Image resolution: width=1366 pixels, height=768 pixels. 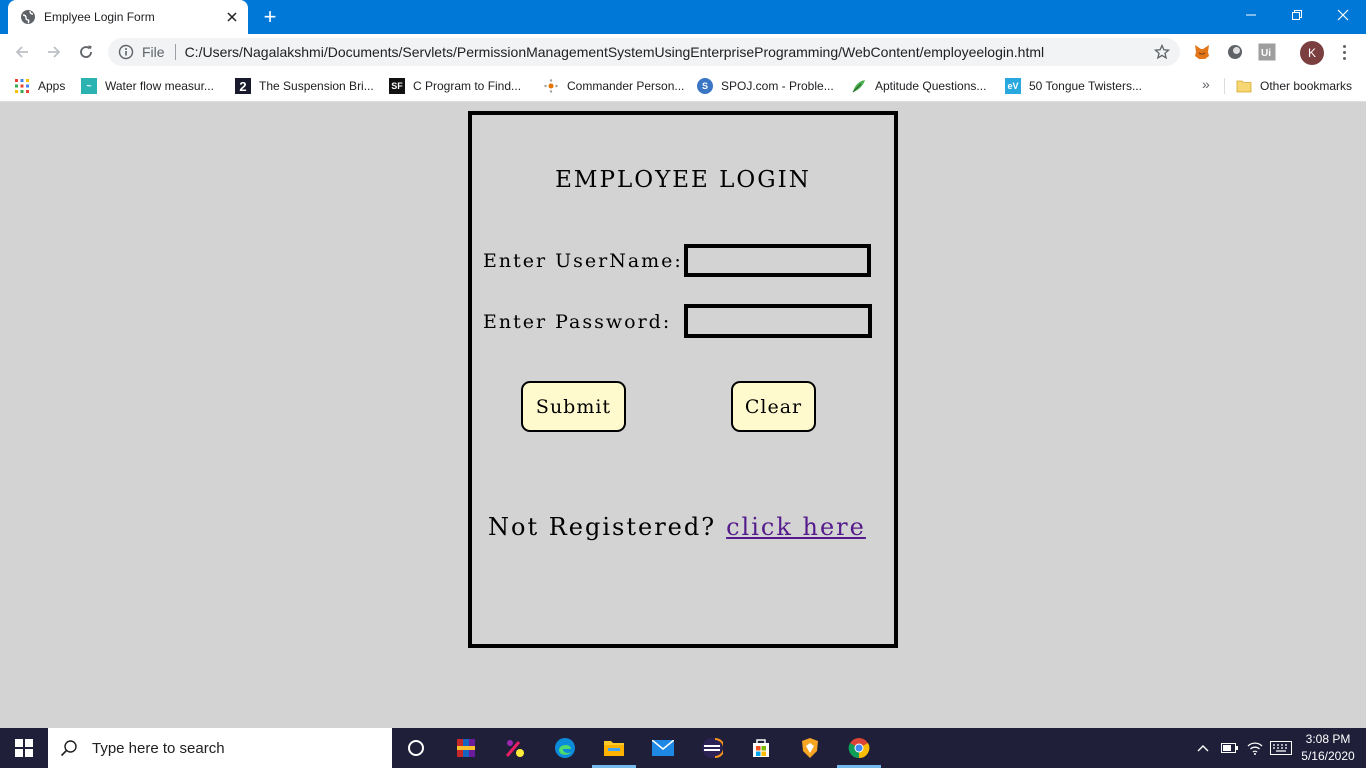 I want to click on browser-menu-icon, so click(x=1344, y=52).